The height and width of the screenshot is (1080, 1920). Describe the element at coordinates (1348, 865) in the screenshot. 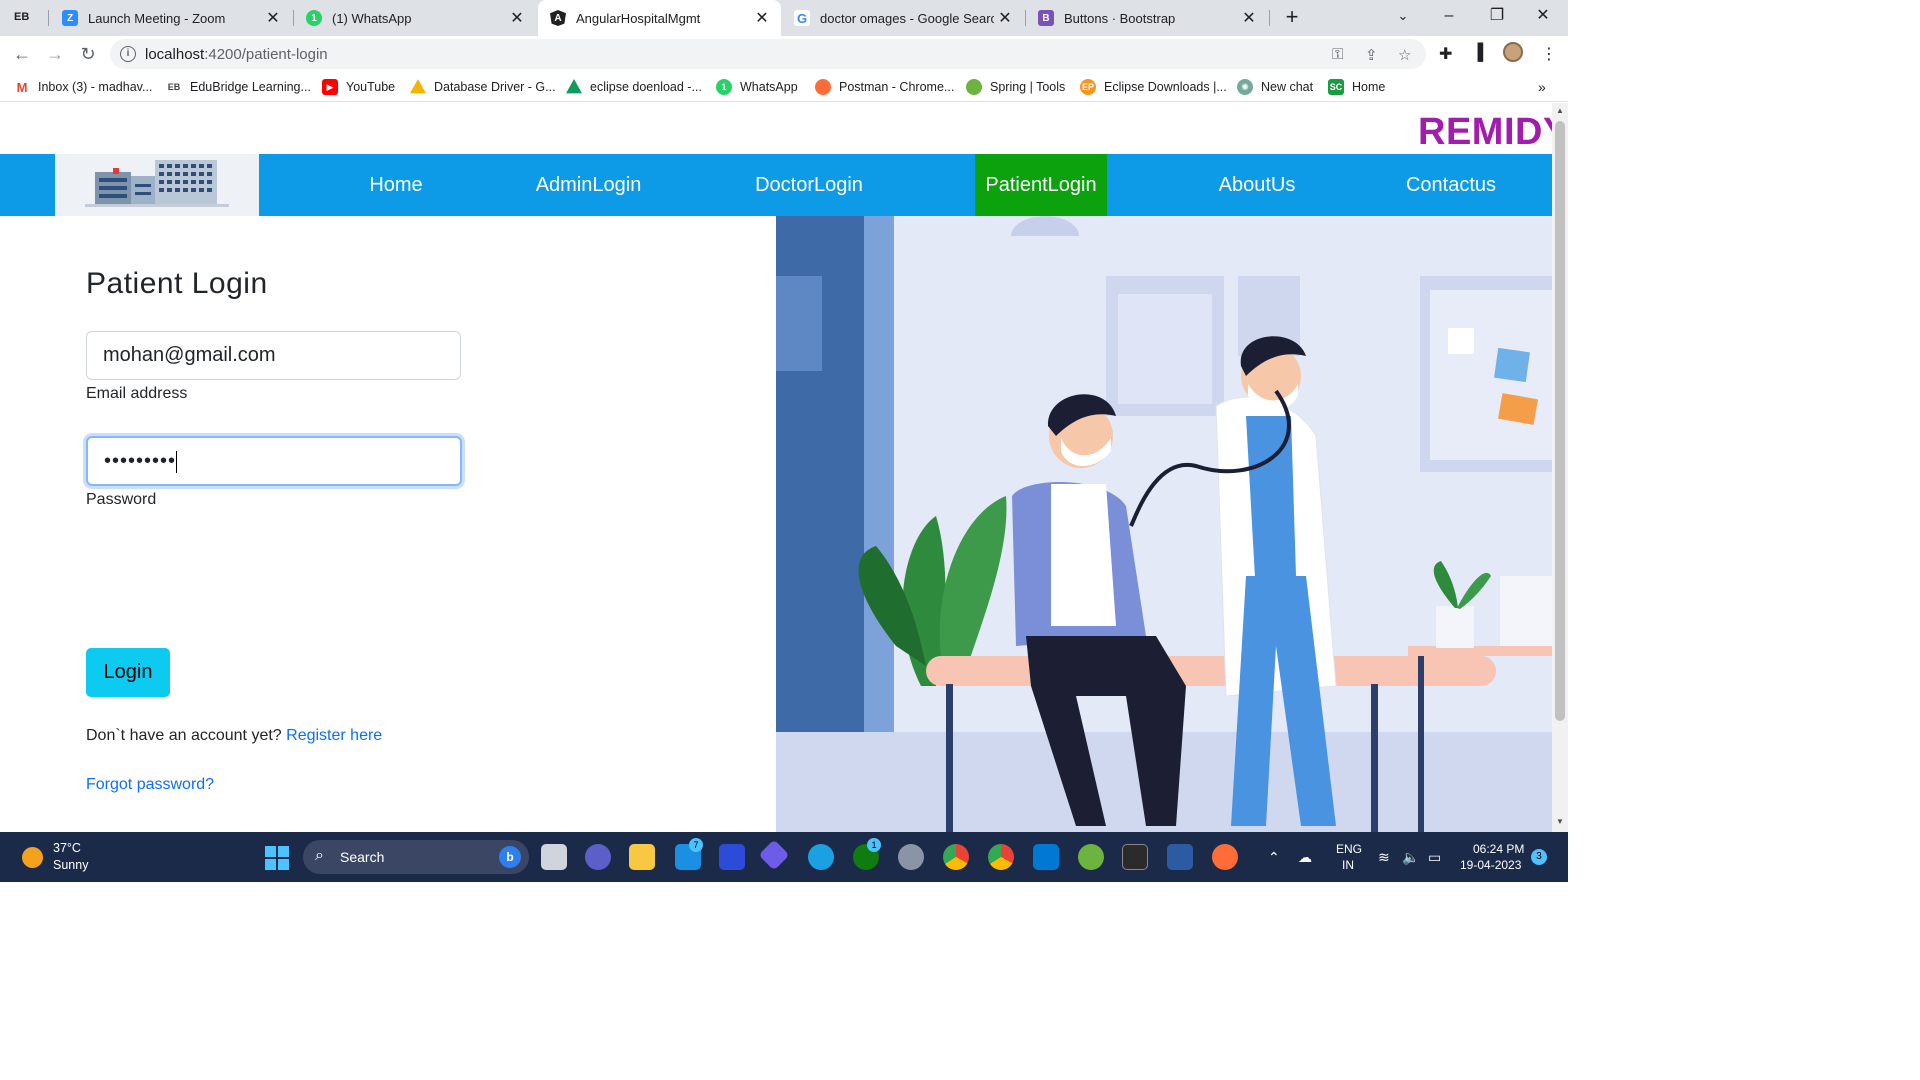

I see `language-region: IN` at that location.